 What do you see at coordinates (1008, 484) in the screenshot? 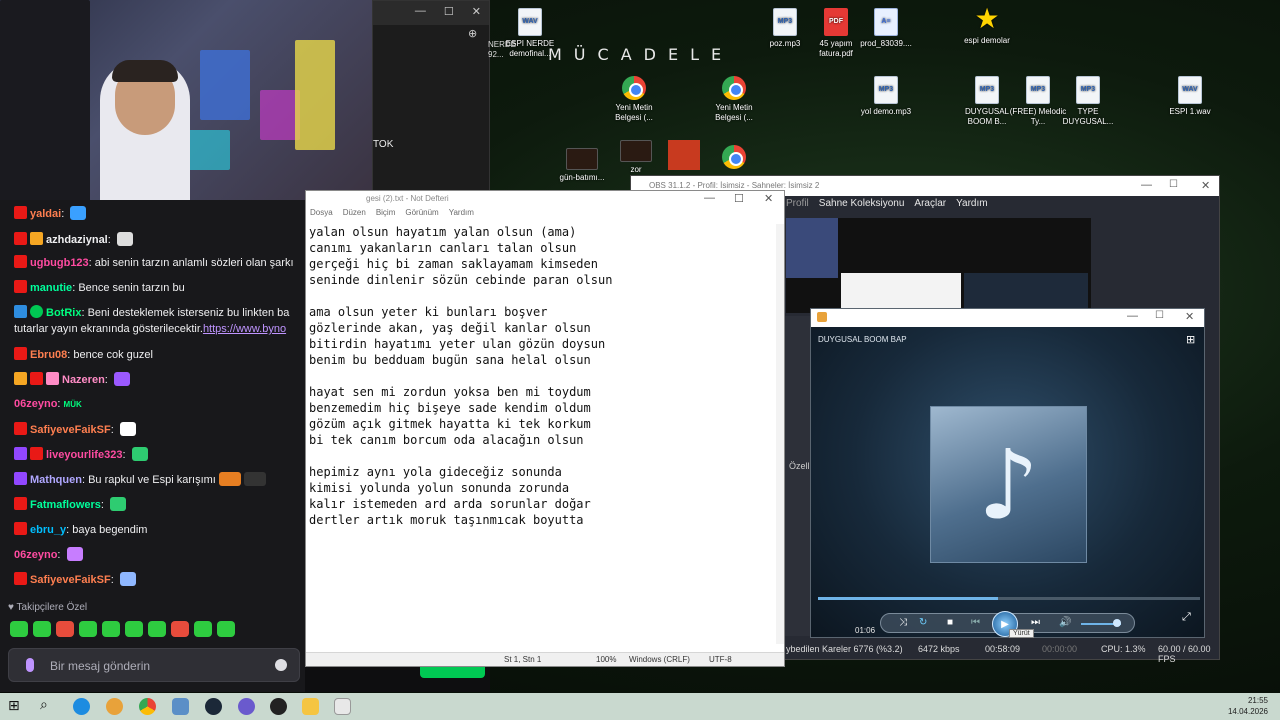
I see `music-note-icon: ♪` at bounding box center [1008, 484].